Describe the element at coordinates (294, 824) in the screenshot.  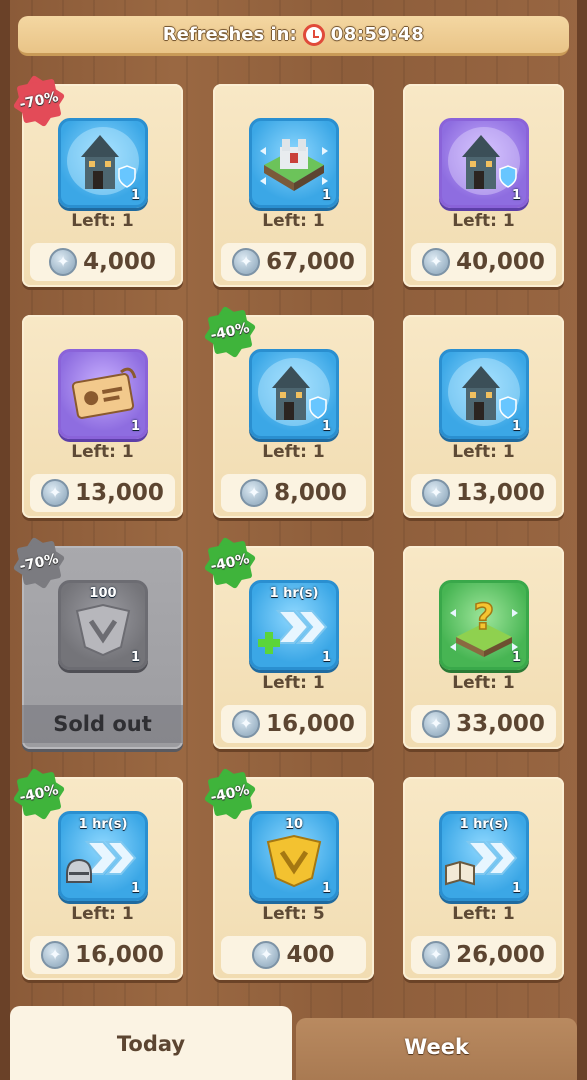
I see `item-amount: 10` at that location.